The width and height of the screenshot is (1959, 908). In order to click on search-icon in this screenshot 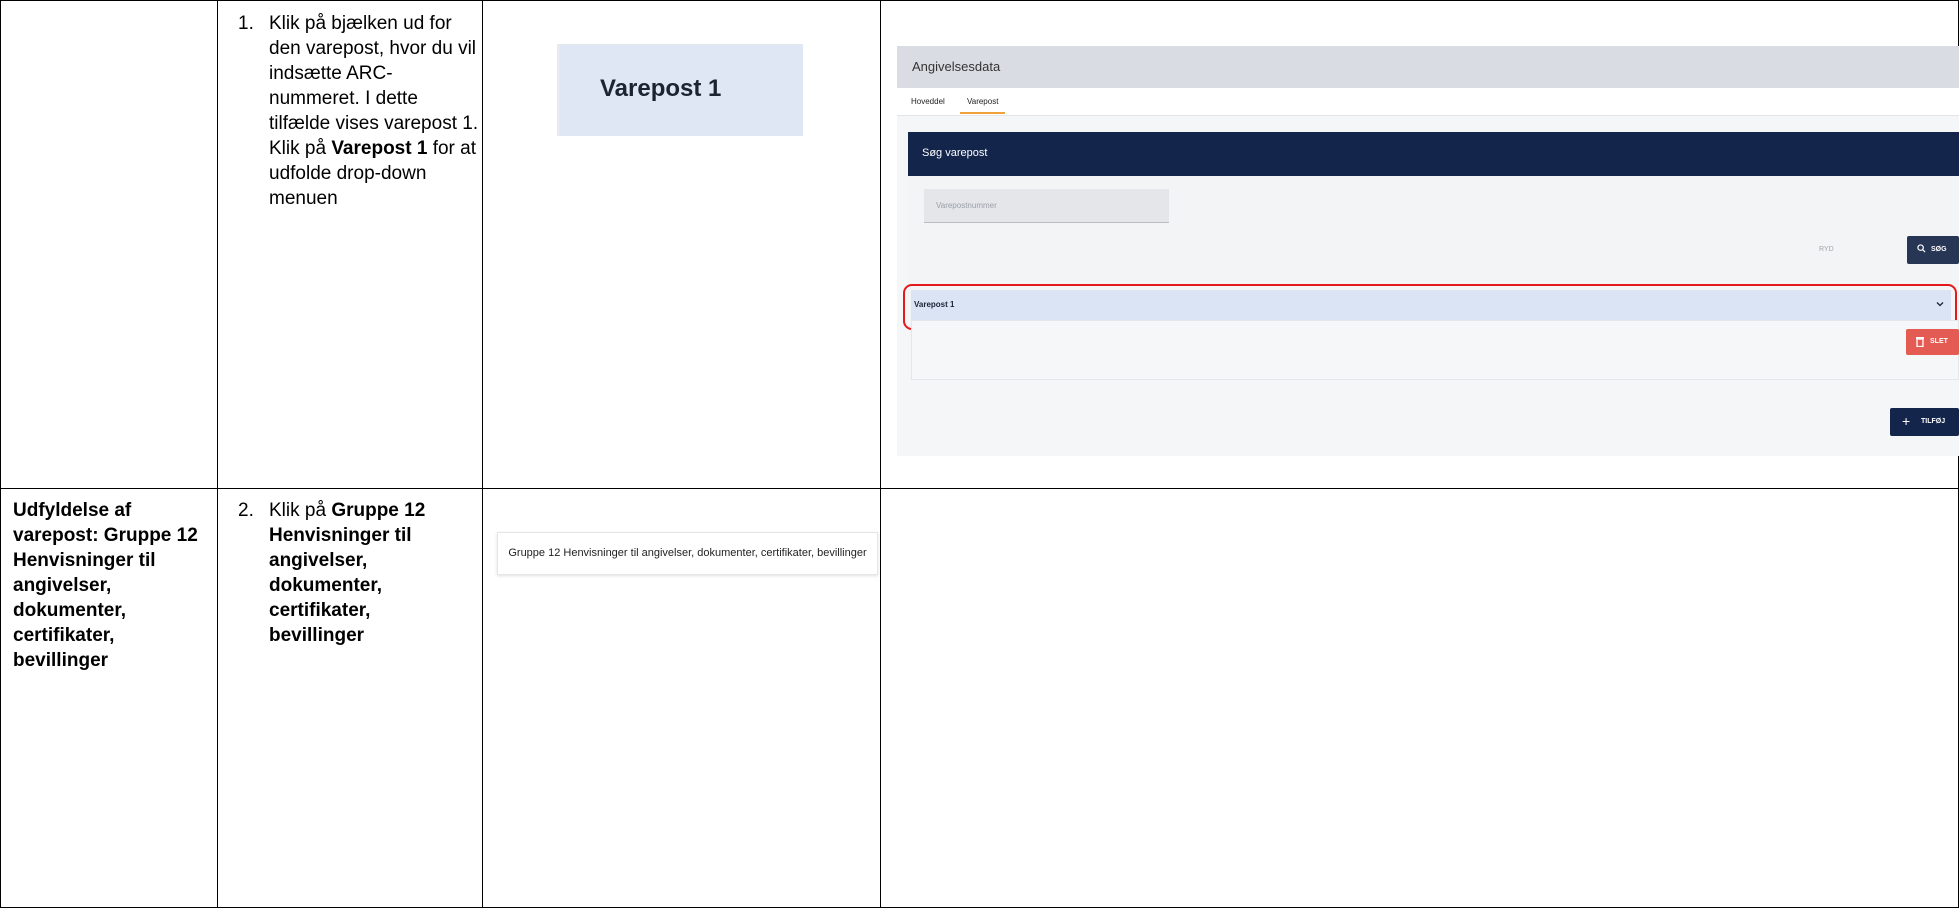, I will do `click(1921, 248)`.